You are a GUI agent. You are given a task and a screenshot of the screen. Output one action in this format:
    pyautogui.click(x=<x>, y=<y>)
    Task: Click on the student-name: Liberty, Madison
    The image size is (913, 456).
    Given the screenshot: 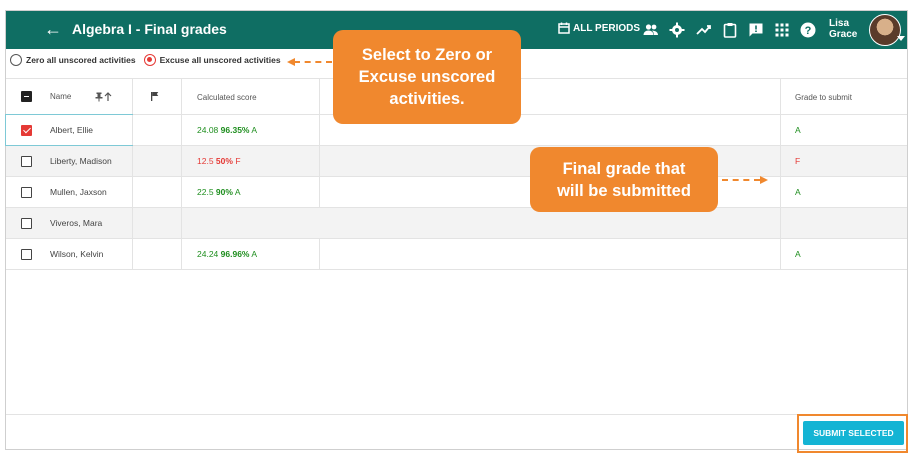 What is the action you would take?
    pyautogui.click(x=81, y=161)
    